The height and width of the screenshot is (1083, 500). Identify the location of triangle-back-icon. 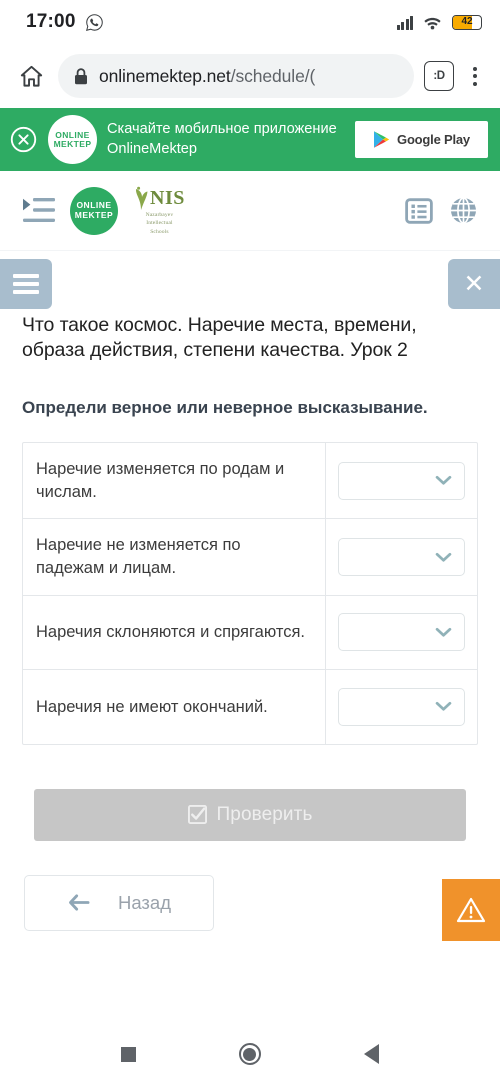
(371, 1054).